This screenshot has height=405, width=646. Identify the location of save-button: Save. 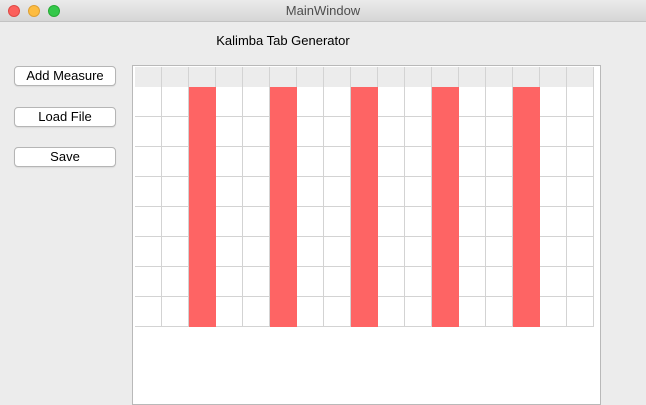
(65, 157).